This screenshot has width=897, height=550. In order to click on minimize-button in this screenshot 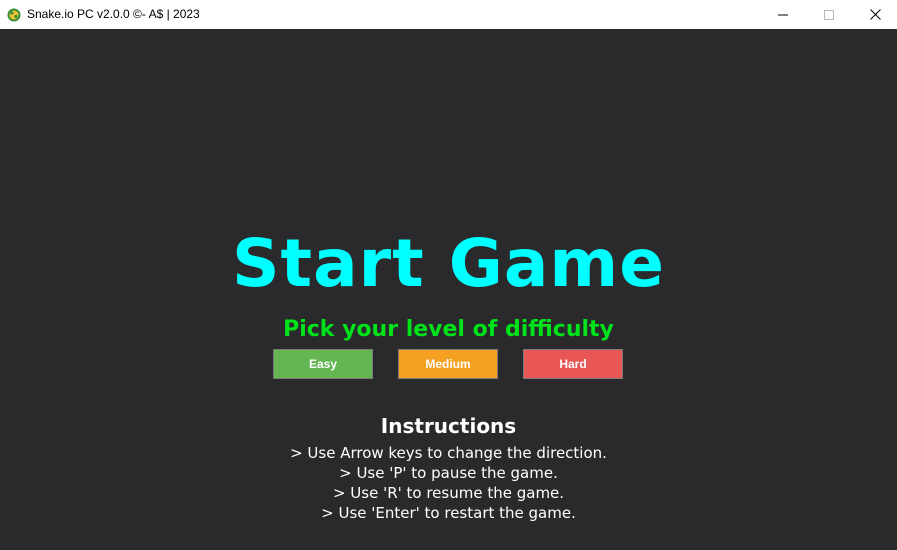, I will do `click(783, 14)`.